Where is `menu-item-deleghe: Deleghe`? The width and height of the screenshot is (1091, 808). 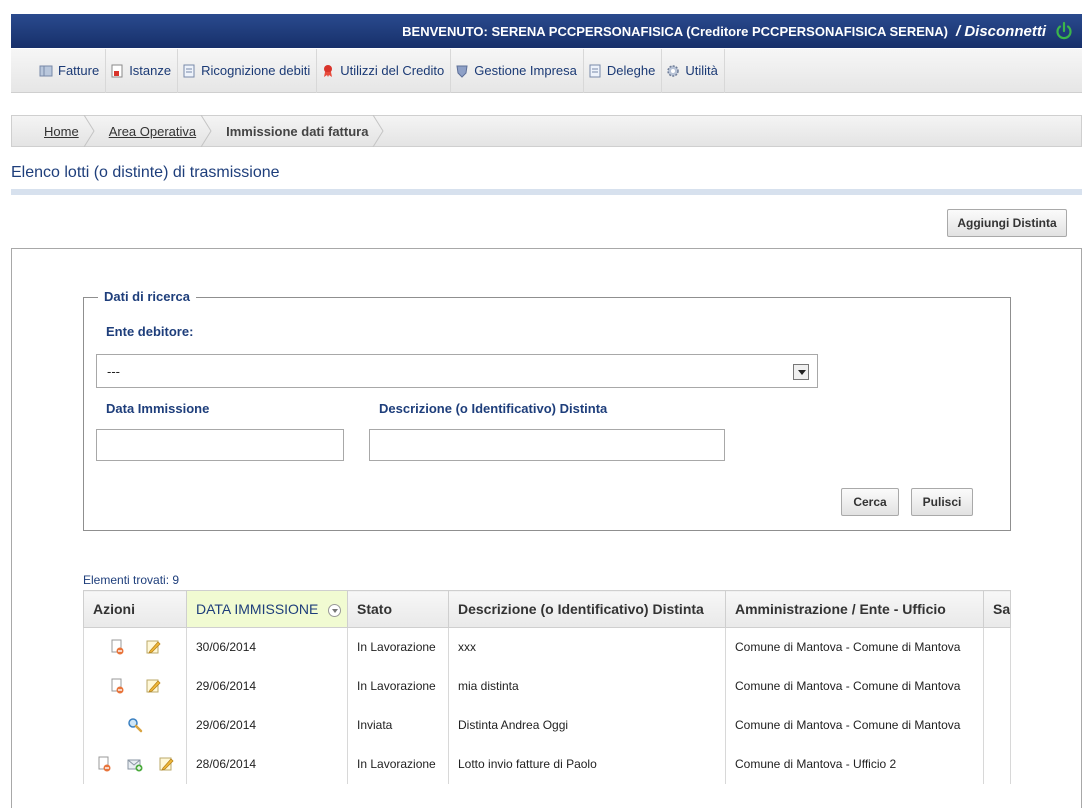 menu-item-deleghe: Deleghe is located at coordinates (623, 70).